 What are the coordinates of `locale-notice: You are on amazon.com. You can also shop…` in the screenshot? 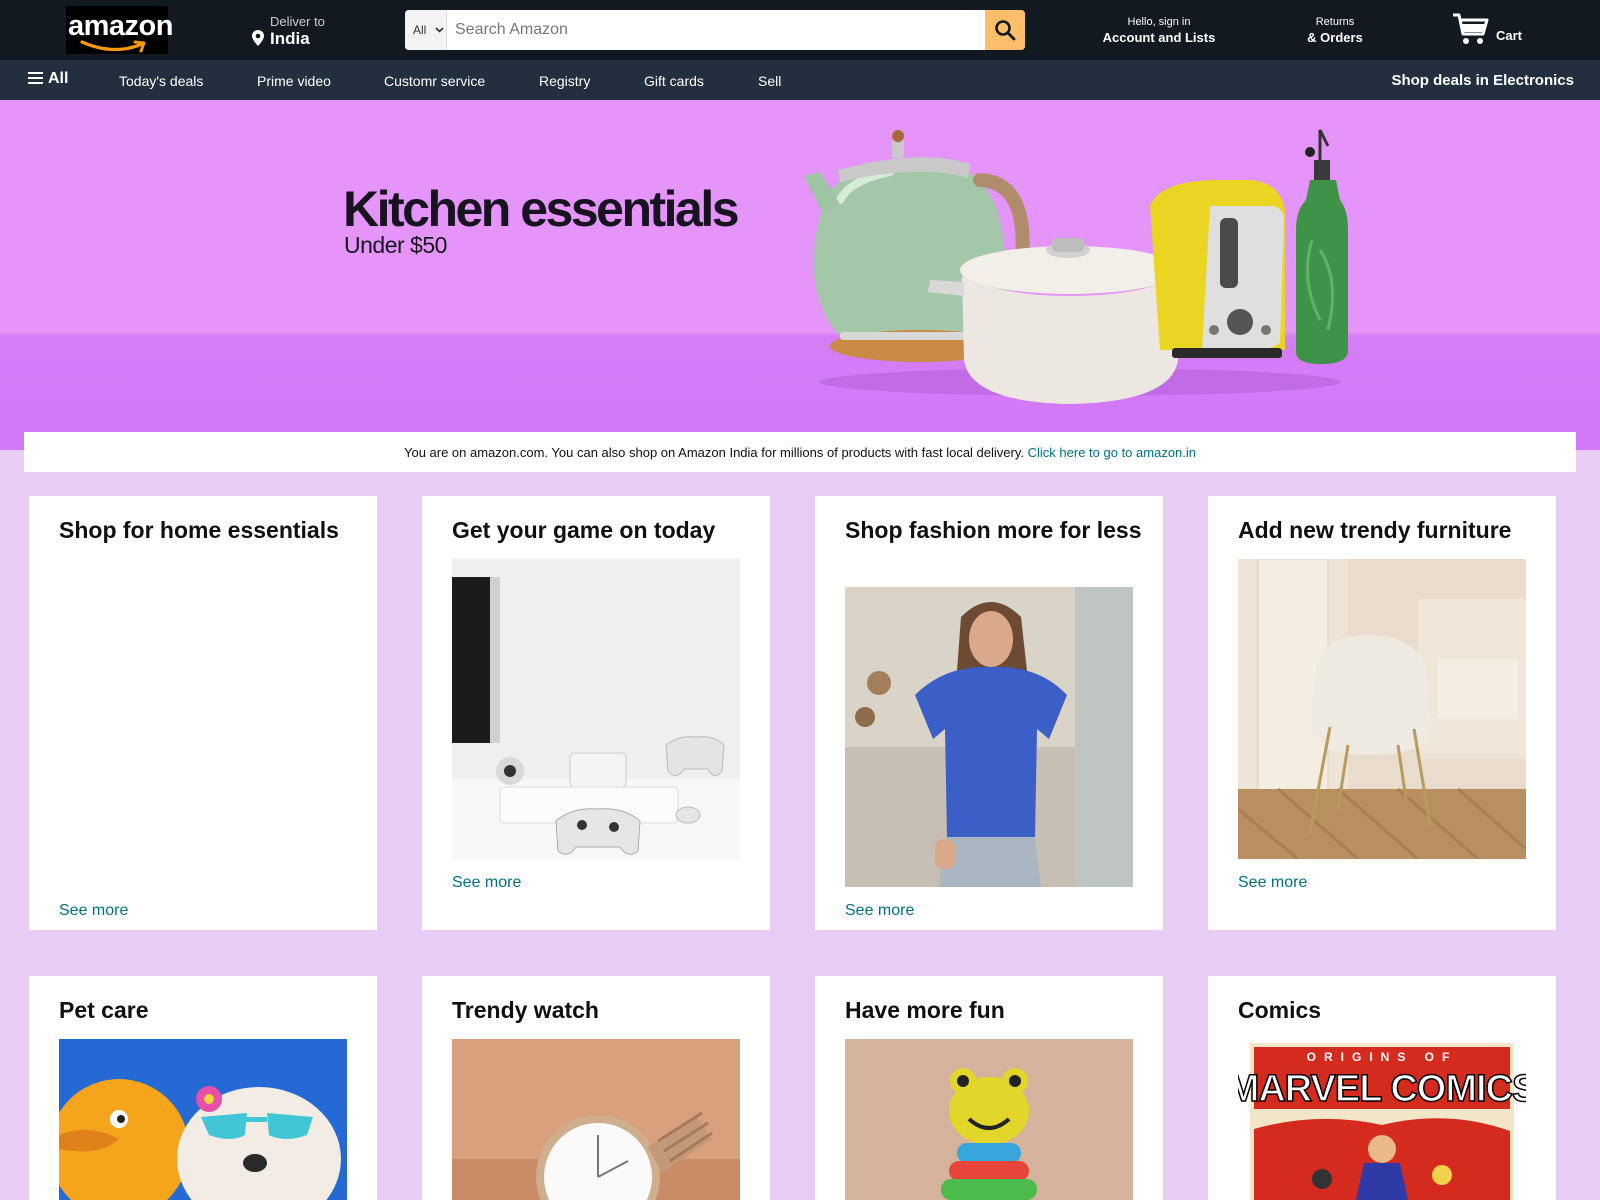 It's located at (800, 452).